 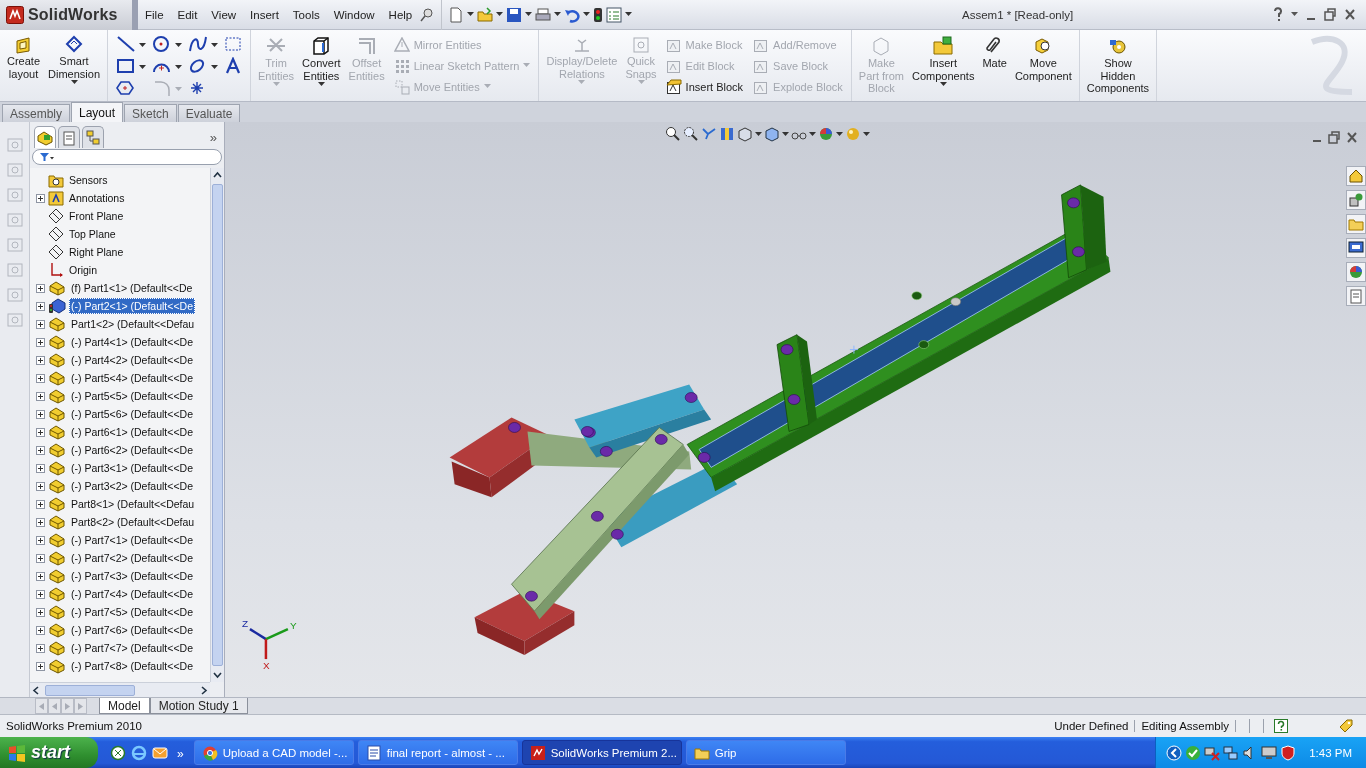 What do you see at coordinates (485, 14) in the screenshot?
I see `open-folder-icon` at bounding box center [485, 14].